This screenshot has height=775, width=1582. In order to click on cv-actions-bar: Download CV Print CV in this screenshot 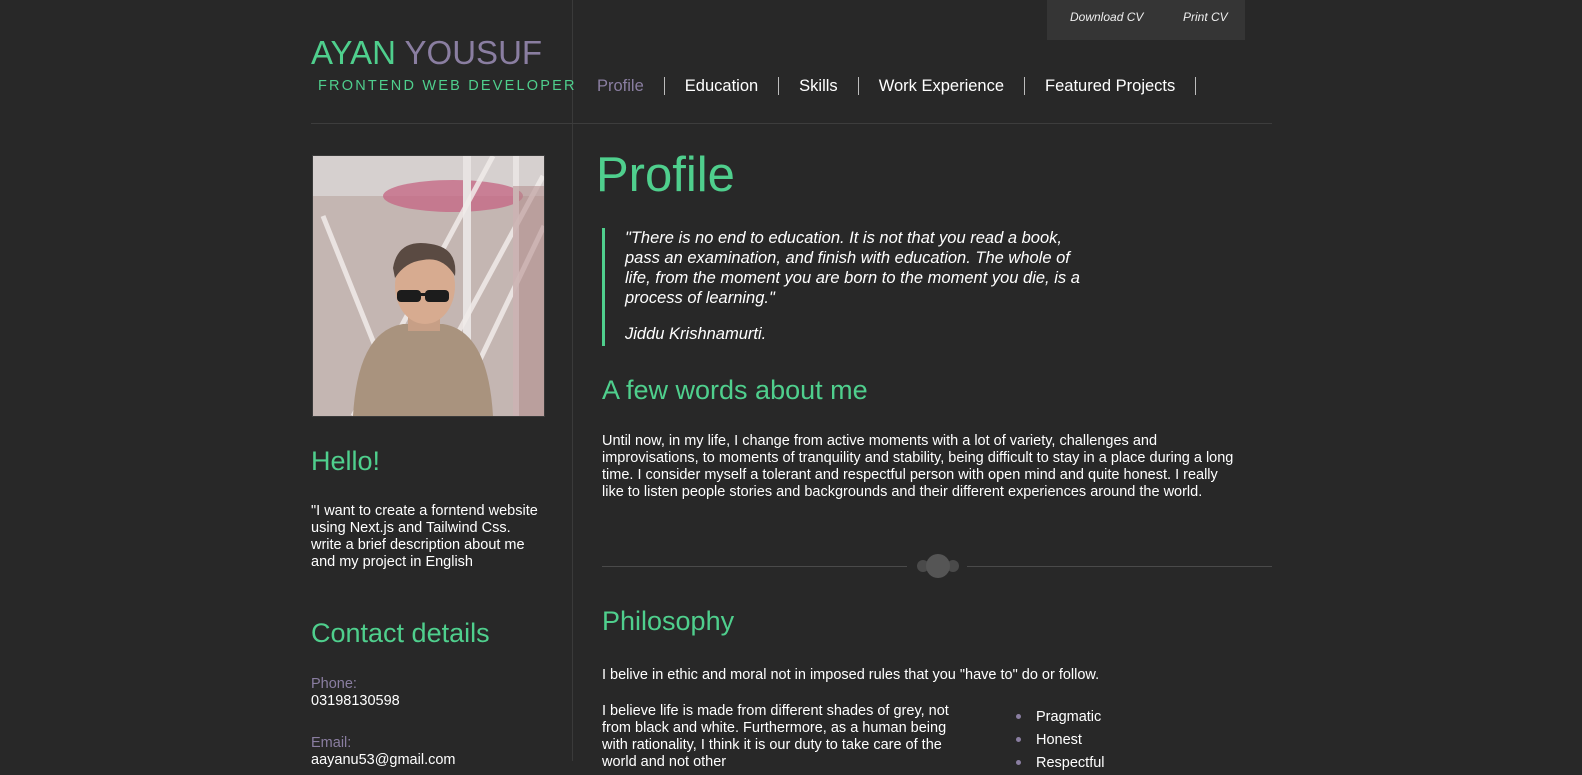, I will do `click(1146, 20)`.